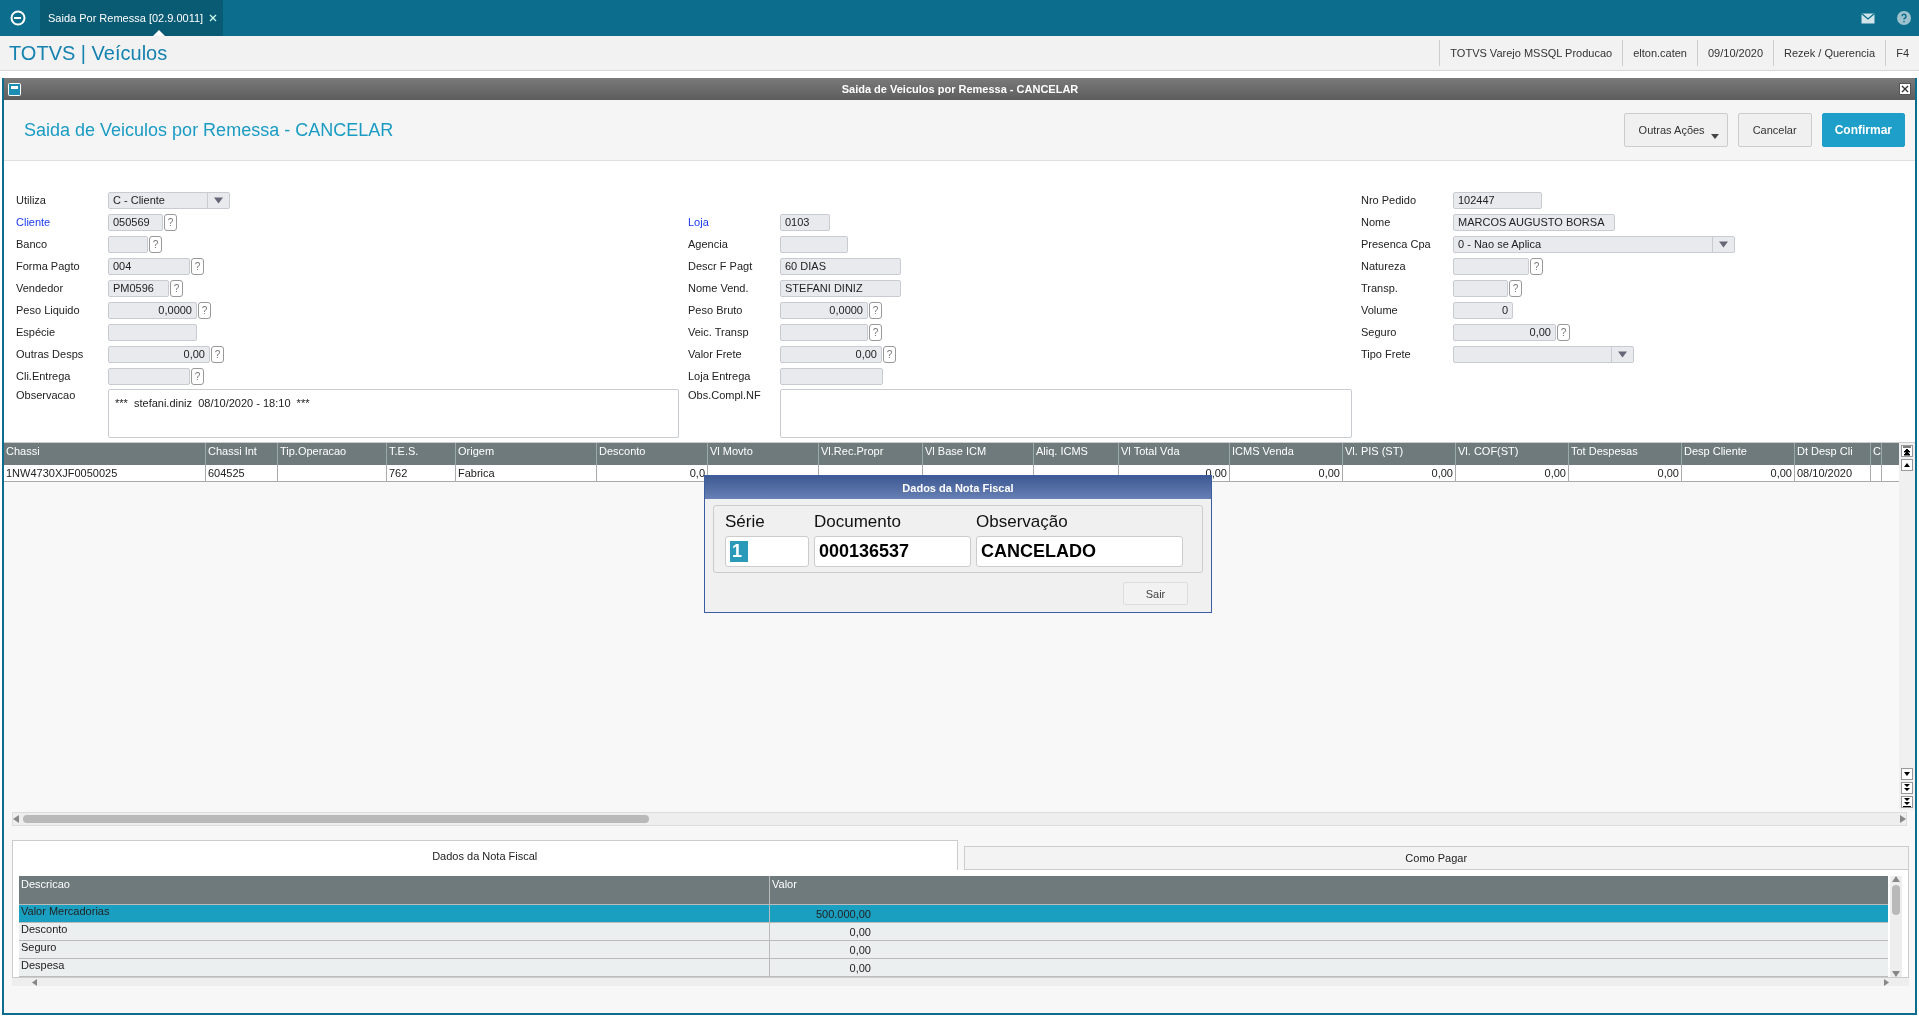  What do you see at coordinates (840, 266) in the screenshot?
I see `input-field: 60 DIAS` at bounding box center [840, 266].